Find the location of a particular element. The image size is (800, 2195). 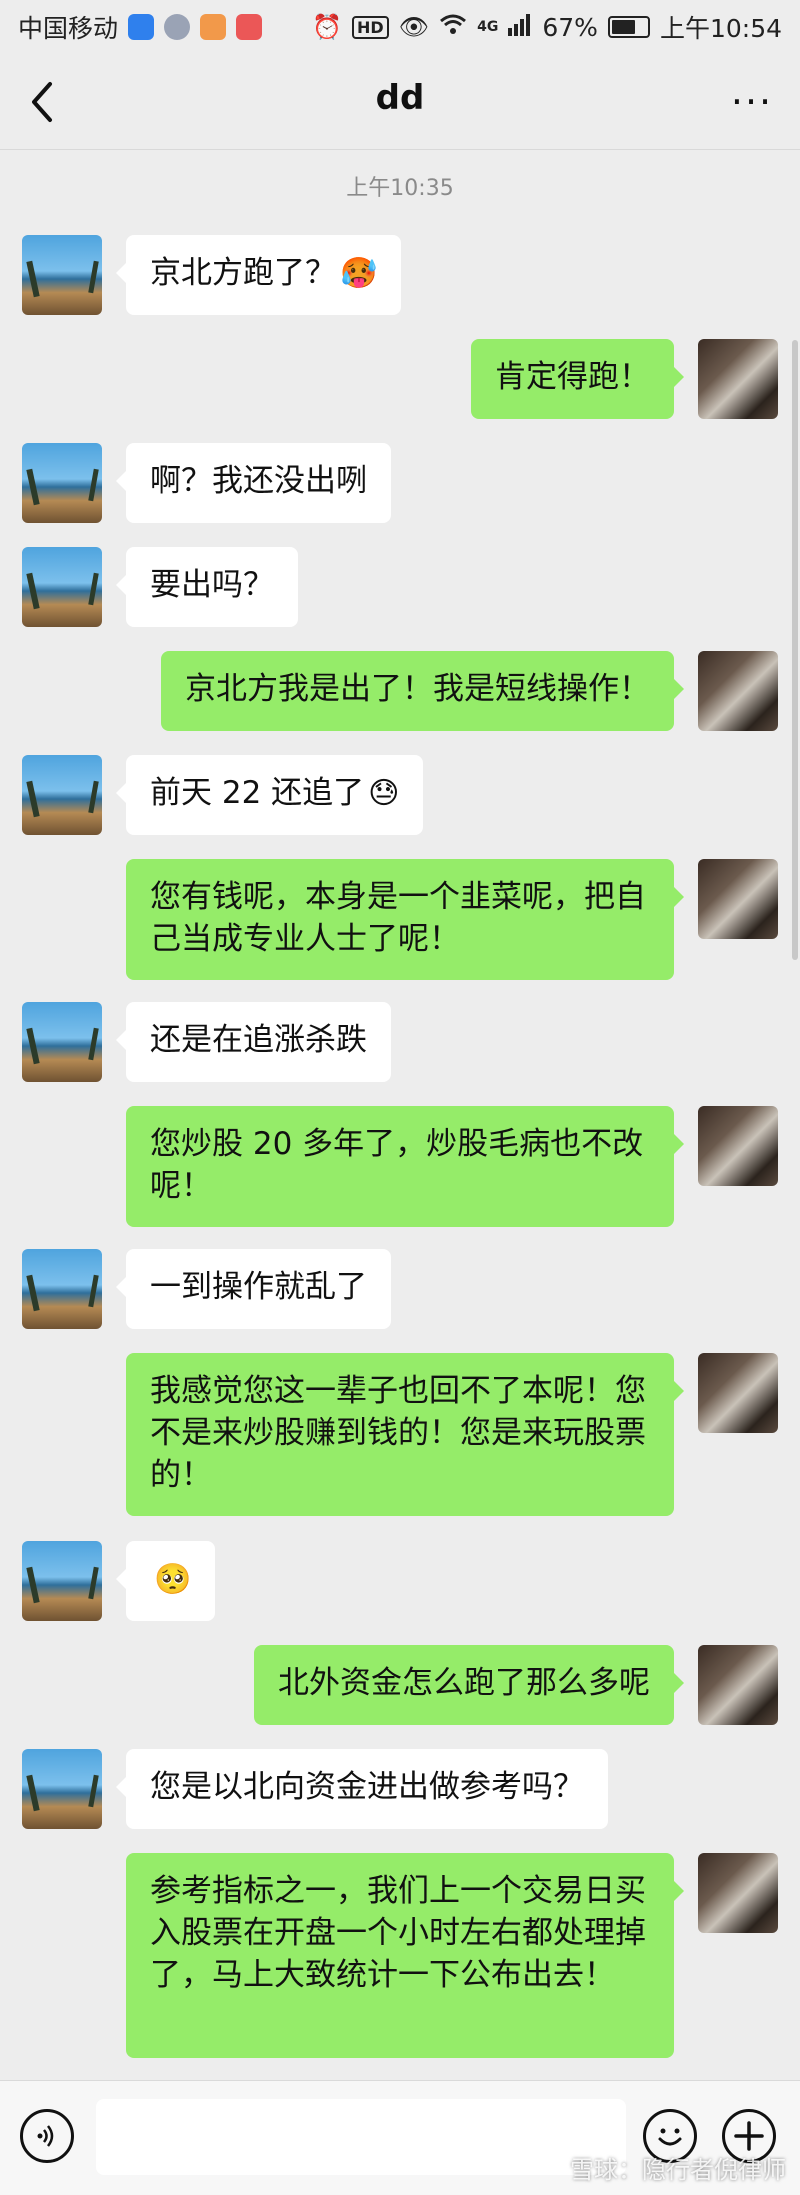

message-bubble: 北外资金怎么跑了那么多呢 is located at coordinates (469, 1685).